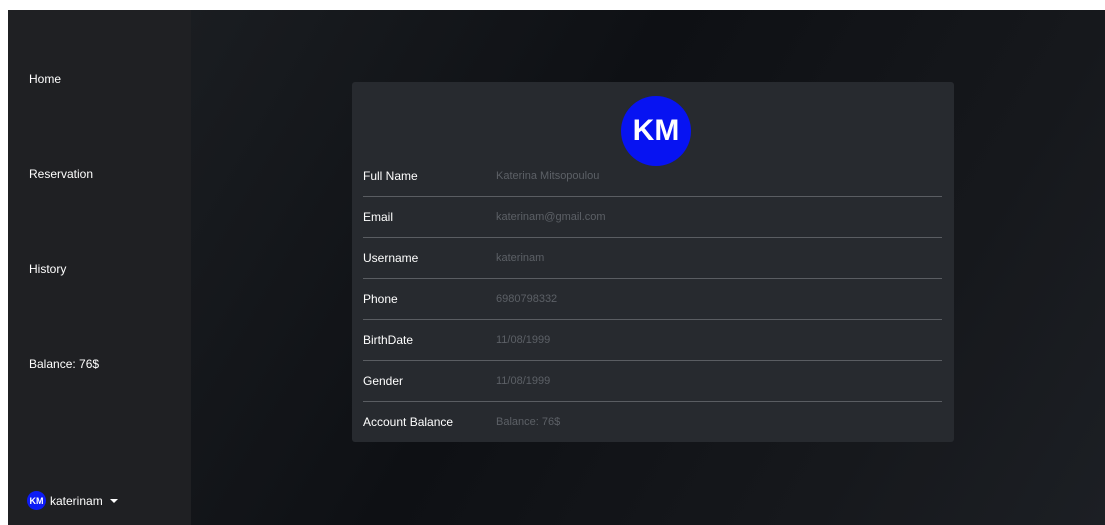 Image resolution: width=1105 pixels, height=525 pixels. Describe the element at coordinates (388, 339) in the screenshot. I see `birthdate-label: BirthDate` at that location.